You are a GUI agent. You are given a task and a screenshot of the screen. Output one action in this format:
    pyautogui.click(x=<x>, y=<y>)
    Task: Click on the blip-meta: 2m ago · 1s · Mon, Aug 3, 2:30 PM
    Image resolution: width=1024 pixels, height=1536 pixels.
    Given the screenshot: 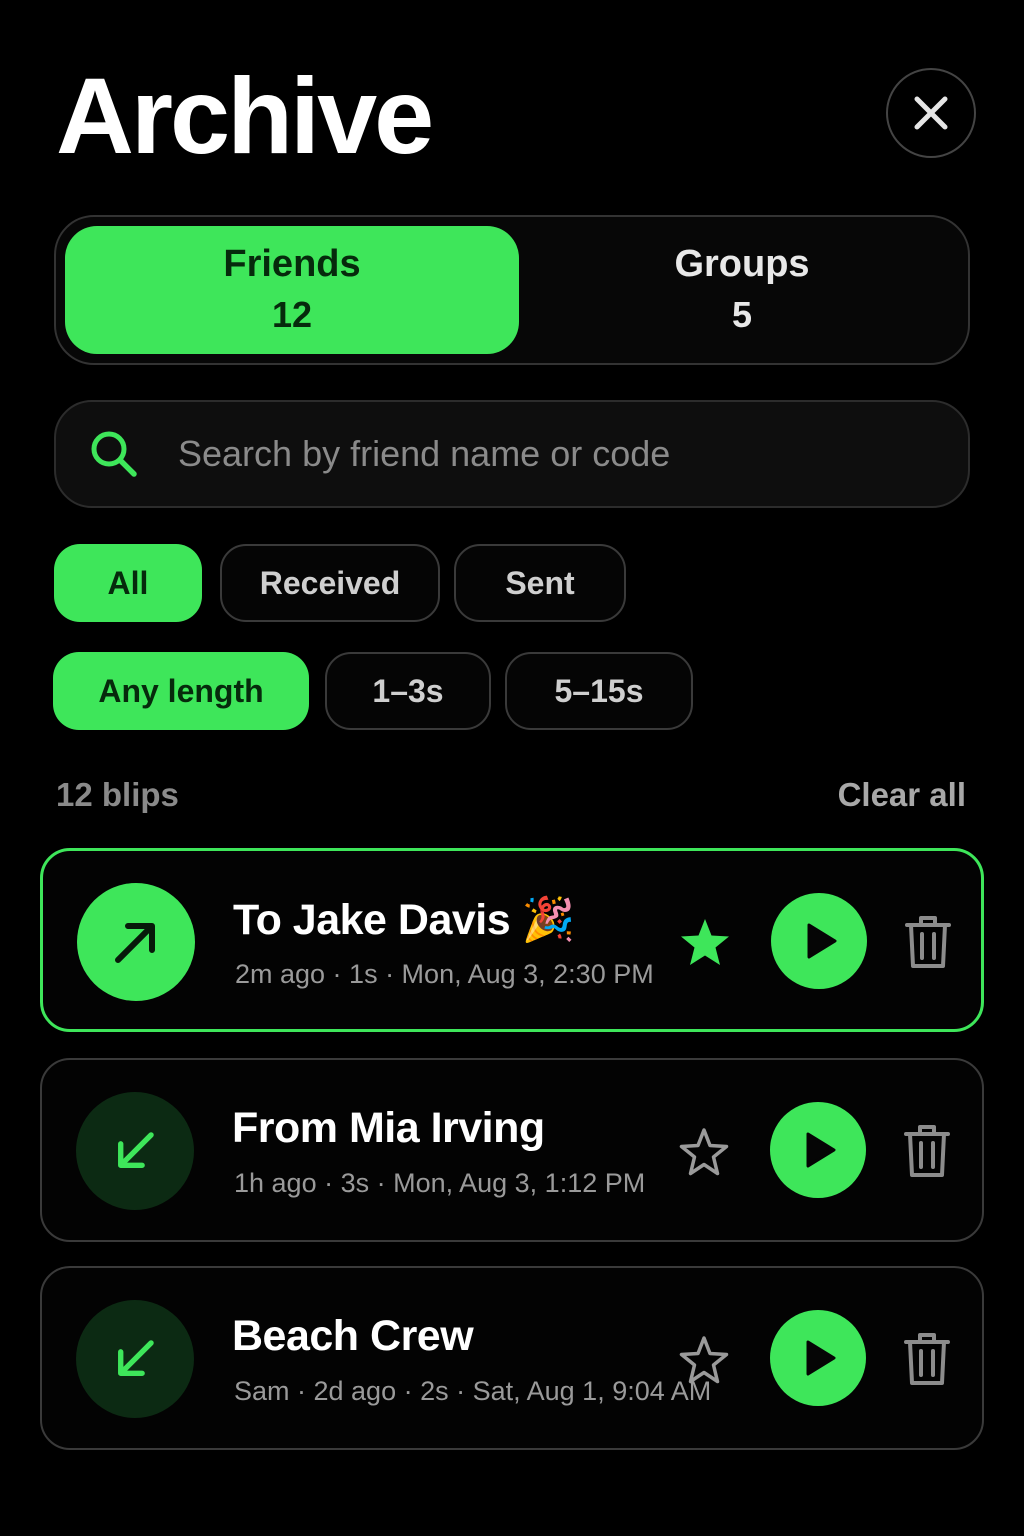 What is the action you would take?
    pyautogui.click(x=444, y=974)
    